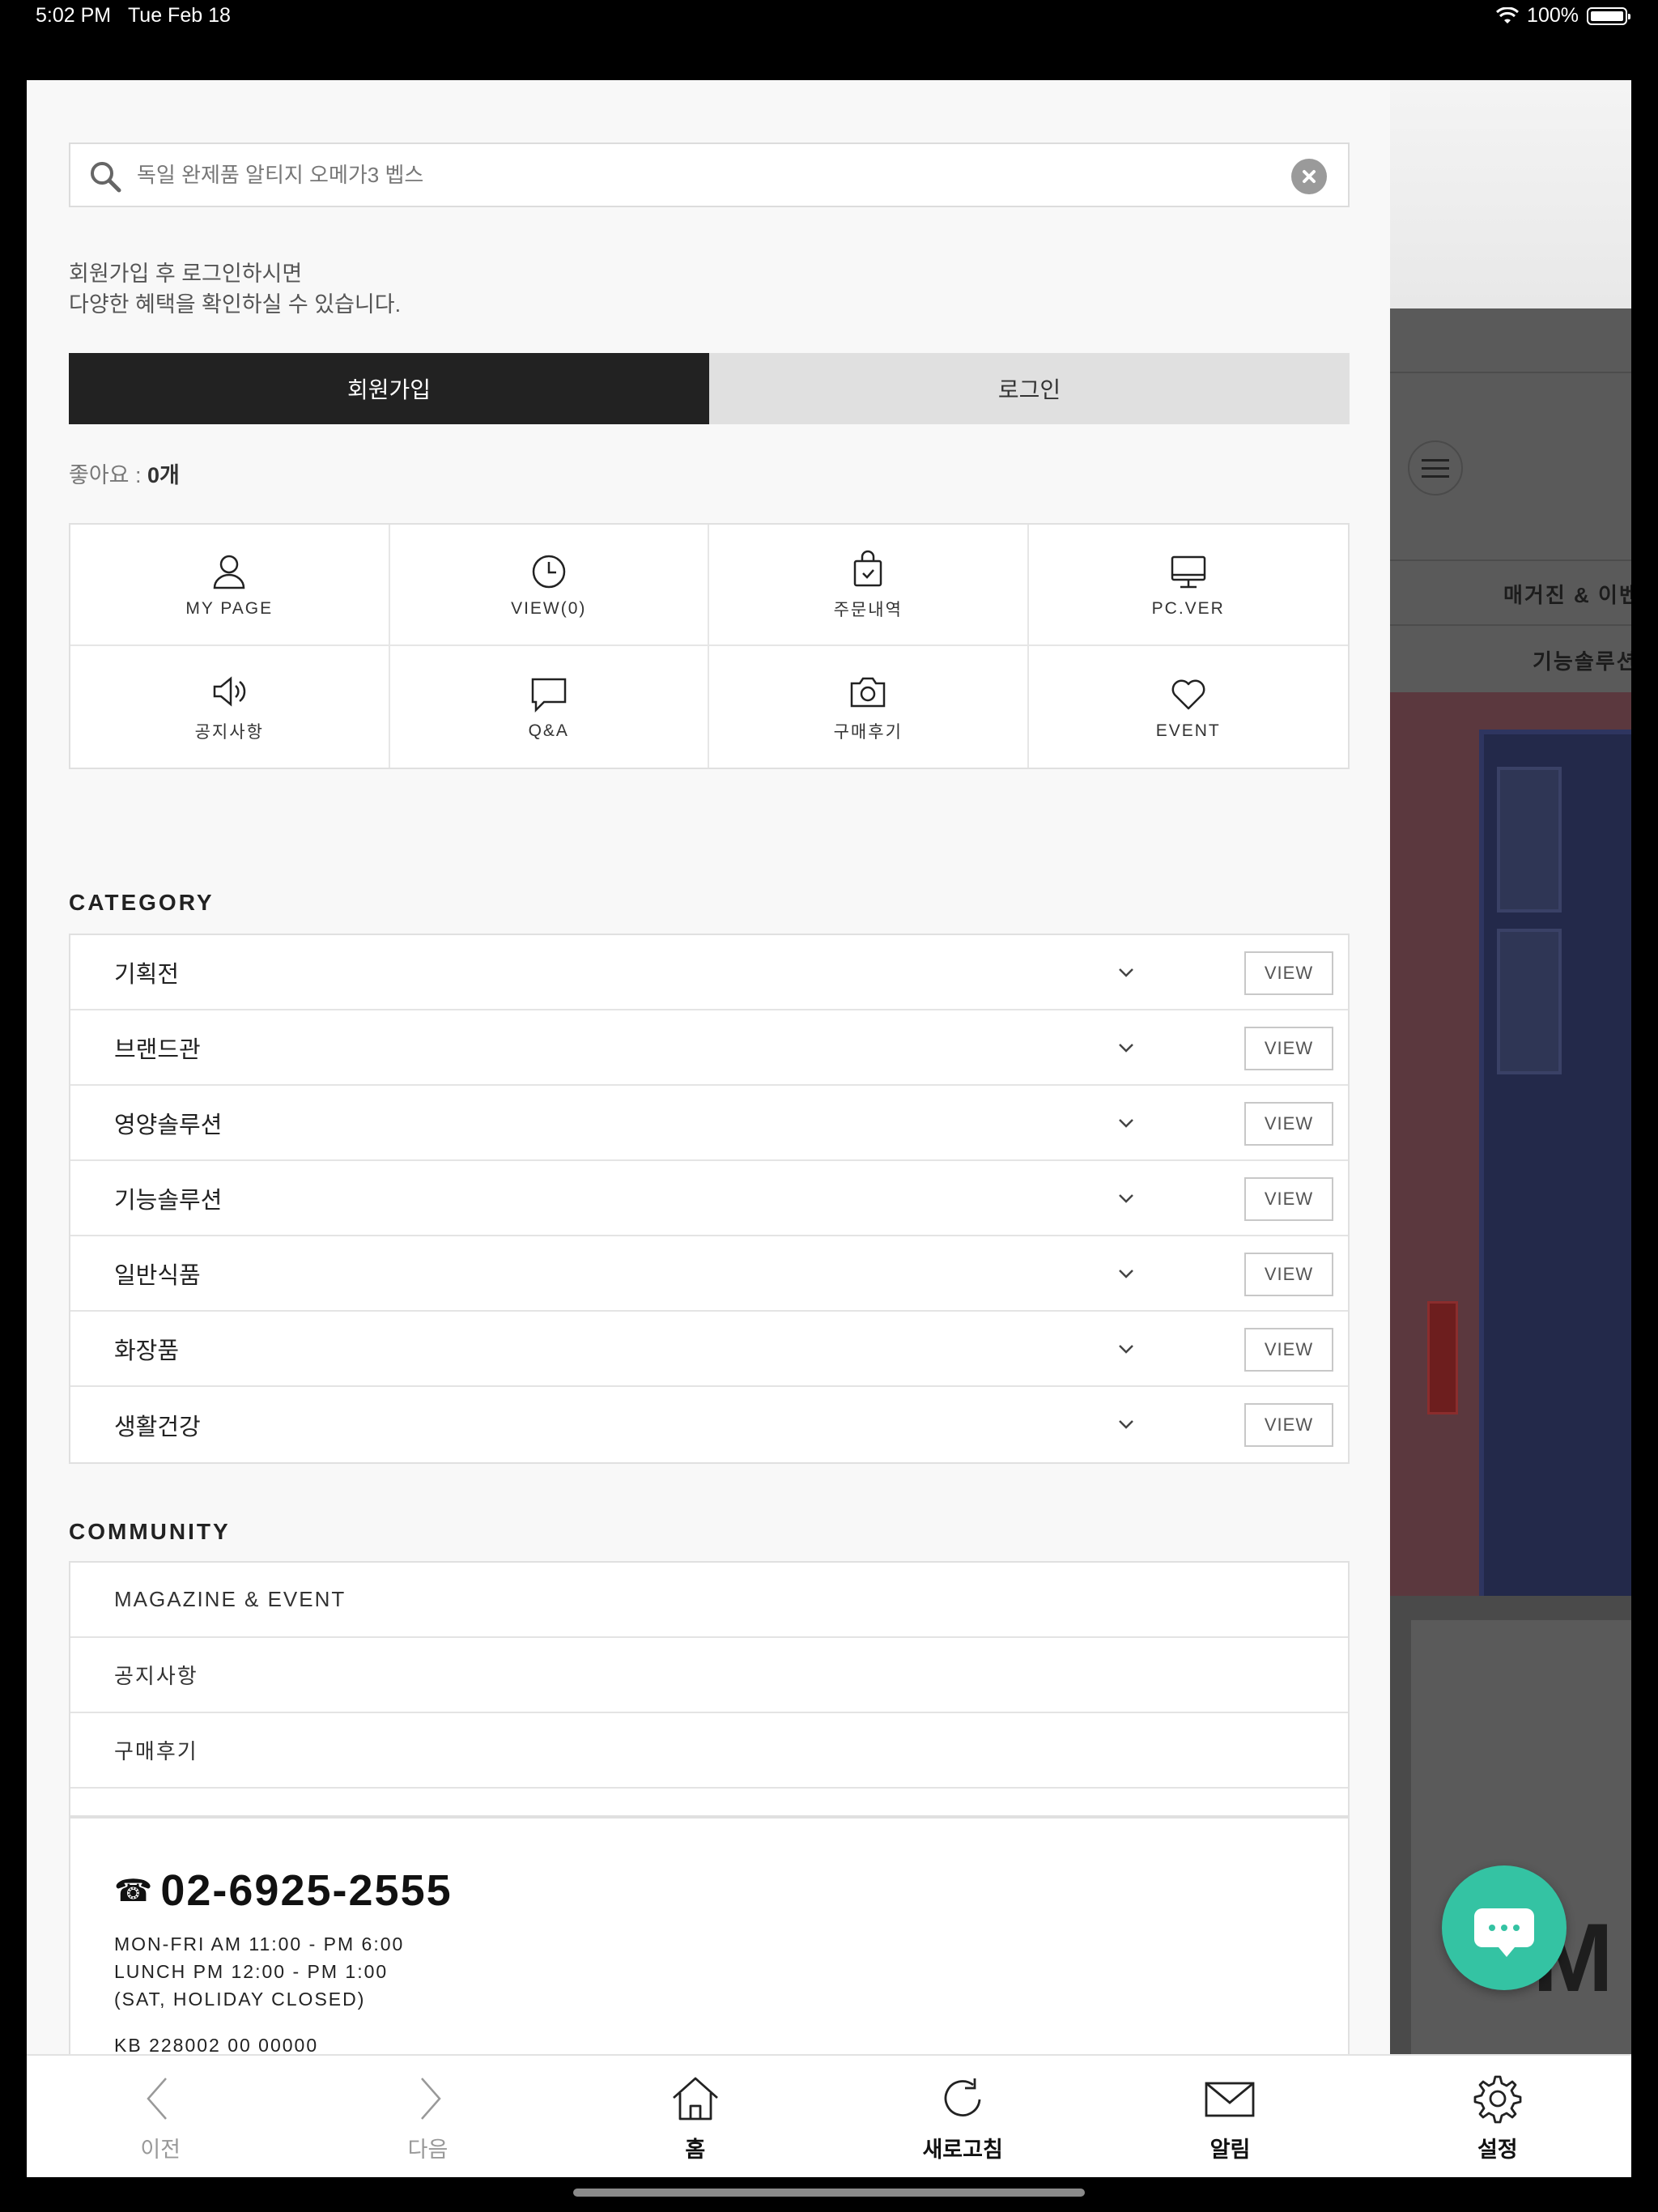 The image size is (1658, 2212). Describe the element at coordinates (1188, 695) in the screenshot. I see `heart-icon` at that location.